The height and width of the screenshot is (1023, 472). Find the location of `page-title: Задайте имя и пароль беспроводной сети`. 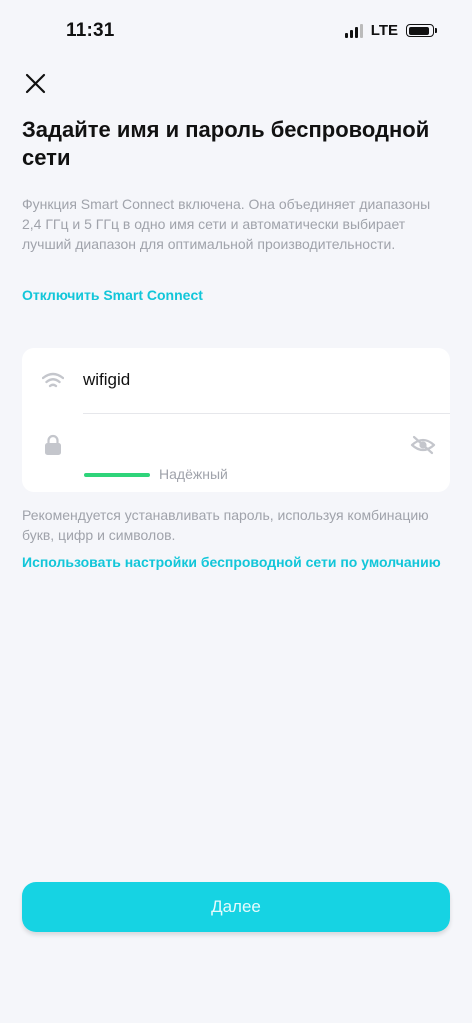

page-title: Задайте имя и пароль беспроводной сети is located at coordinates (226, 143).